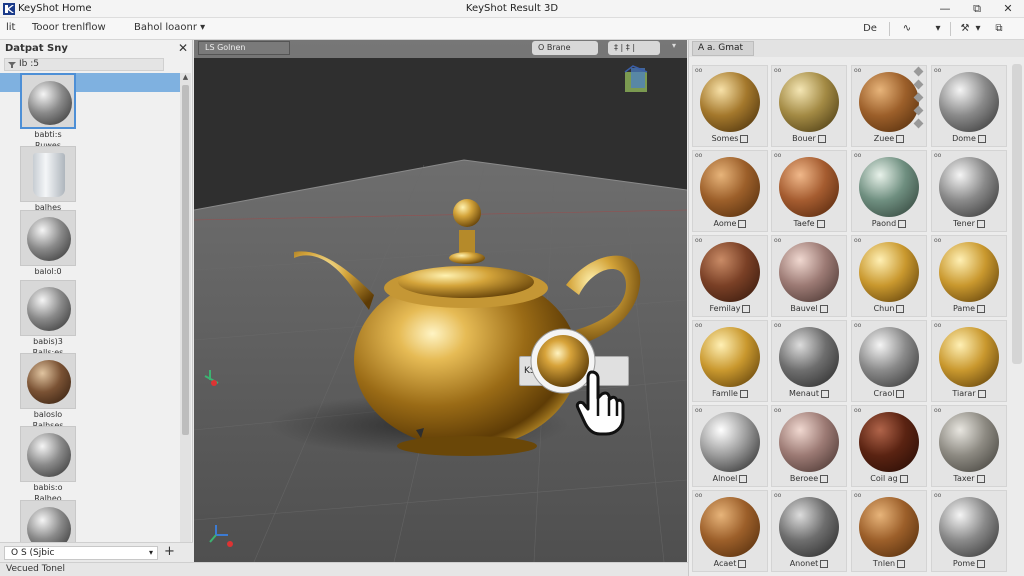 The image size is (1024, 576). Describe the element at coordinates (889, 446) in the screenshot. I see `material-tile: oo Coil ag` at that location.